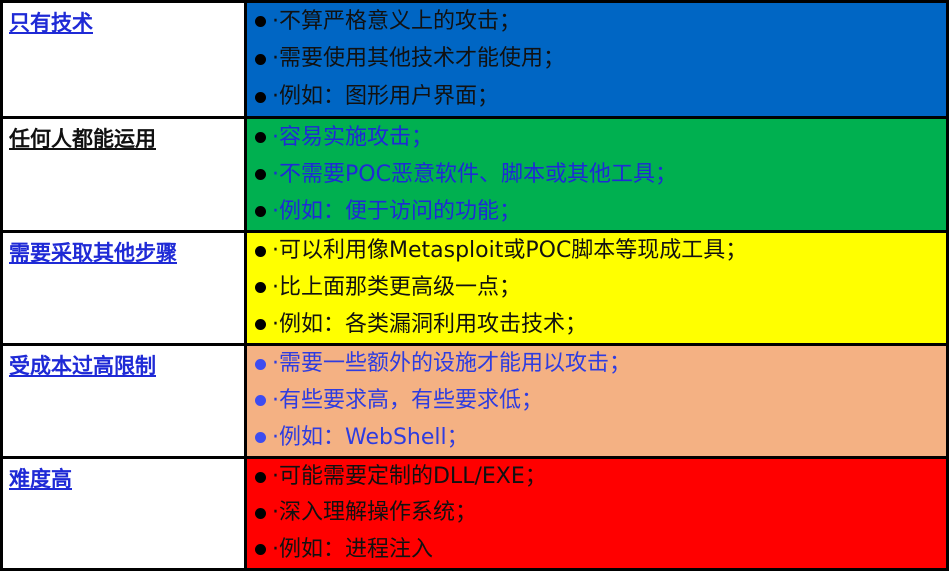 The image size is (949, 571). What do you see at coordinates (600, 325) in the screenshot?
I see `list-item: ·例如：各类漏洞利用攻击技术；` at bounding box center [600, 325].